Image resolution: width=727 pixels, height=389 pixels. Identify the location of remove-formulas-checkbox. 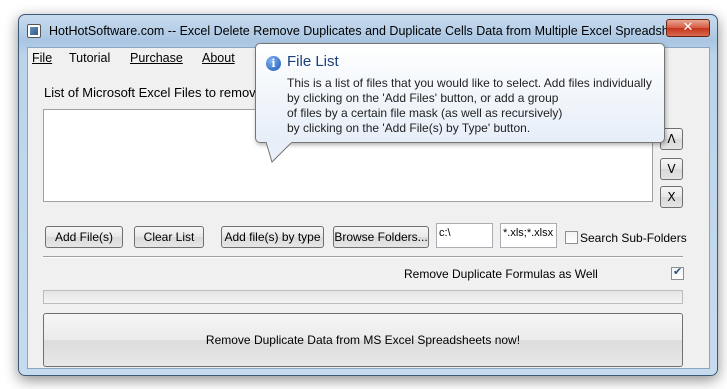
(677, 272).